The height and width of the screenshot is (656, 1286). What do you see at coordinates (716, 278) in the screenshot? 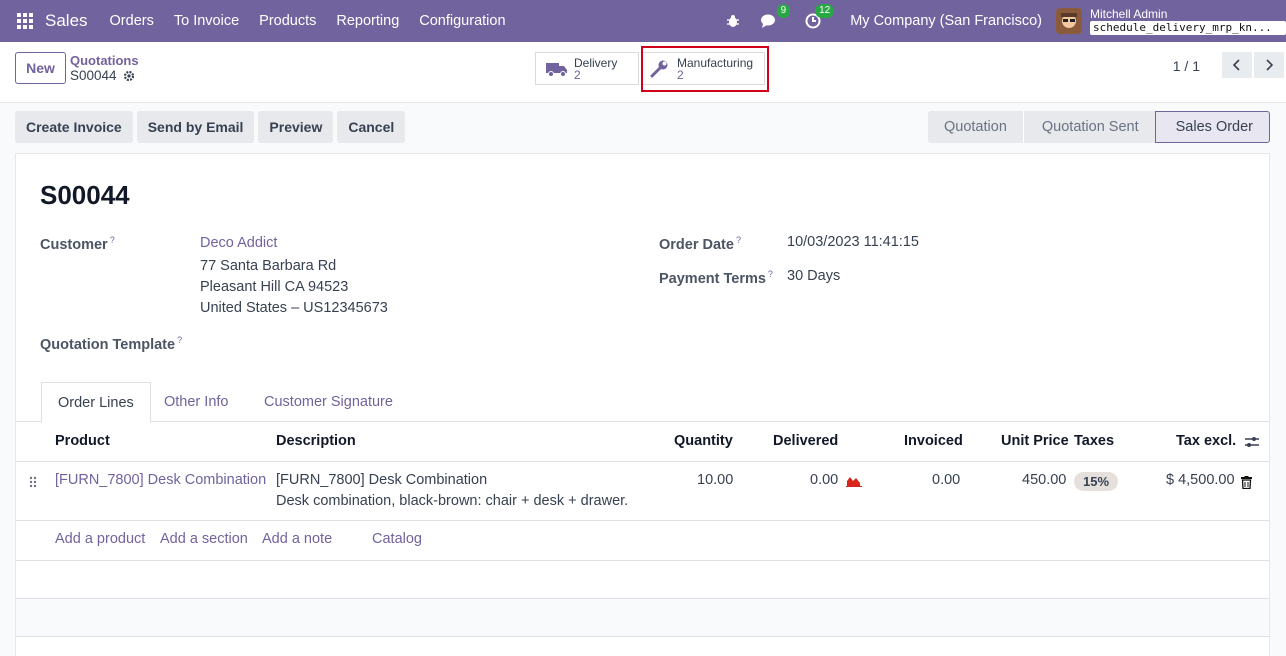
I see `payment-terms-label: Payment Terms?` at bounding box center [716, 278].